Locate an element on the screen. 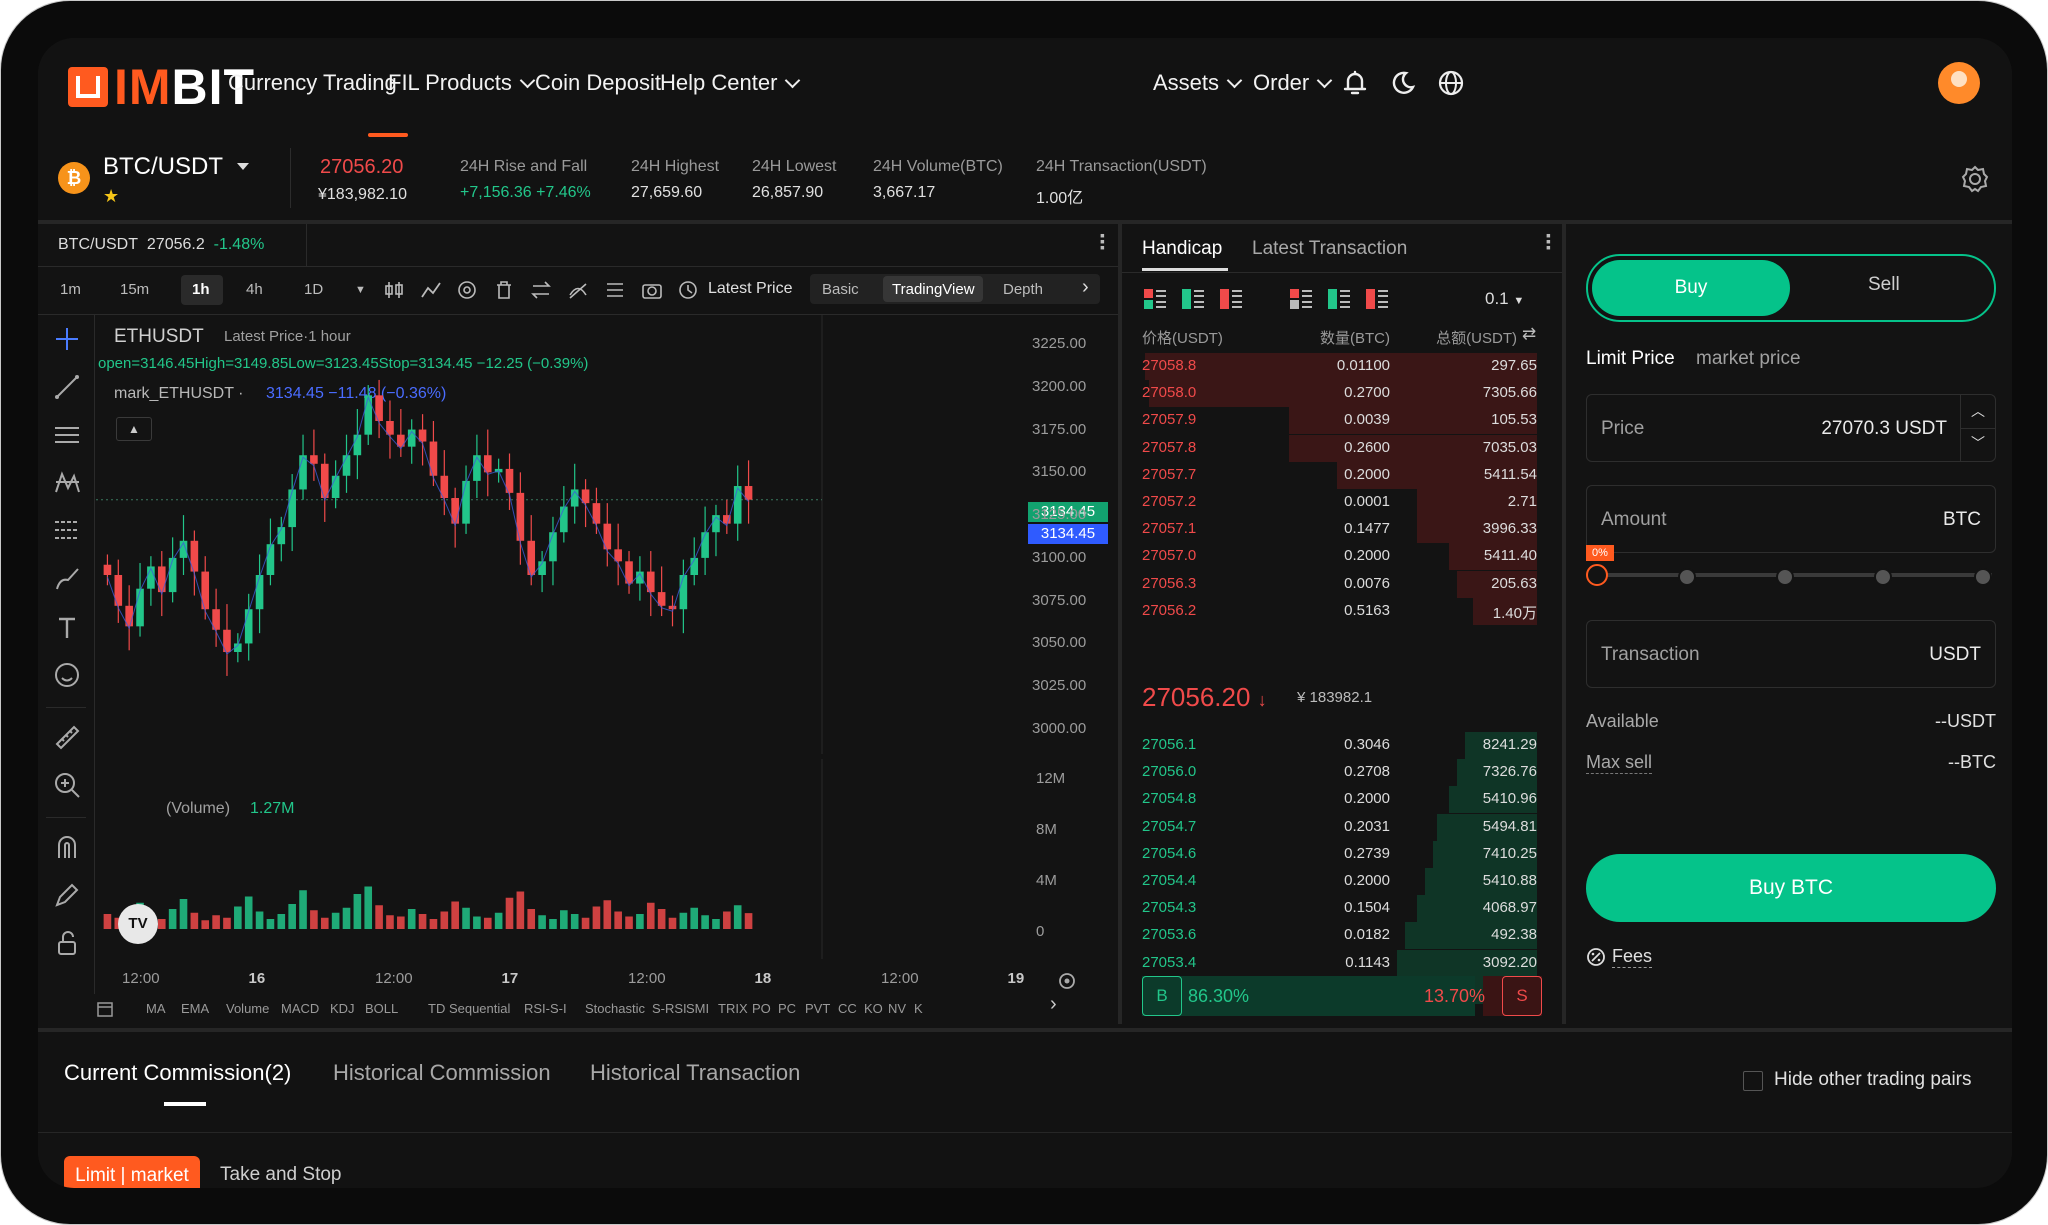  indicator-kdj: KDJ is located at coordinates (342, 1008).